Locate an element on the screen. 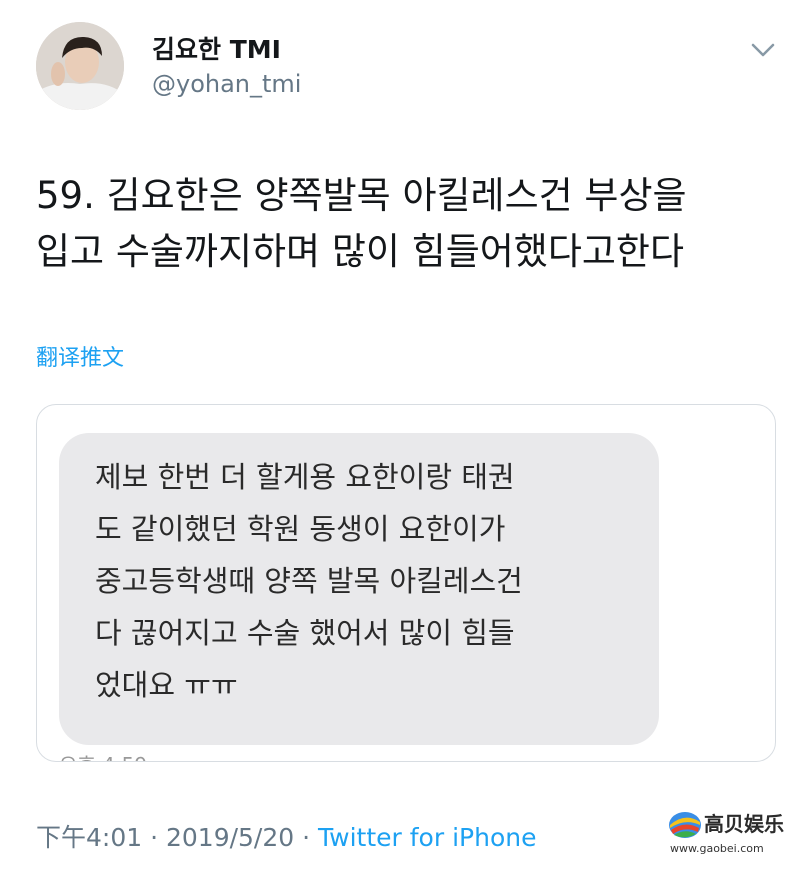 Image resolution: width=800 pixels, height=870 pixels. watermark-logo-icon is located at coordinates (685, 825).